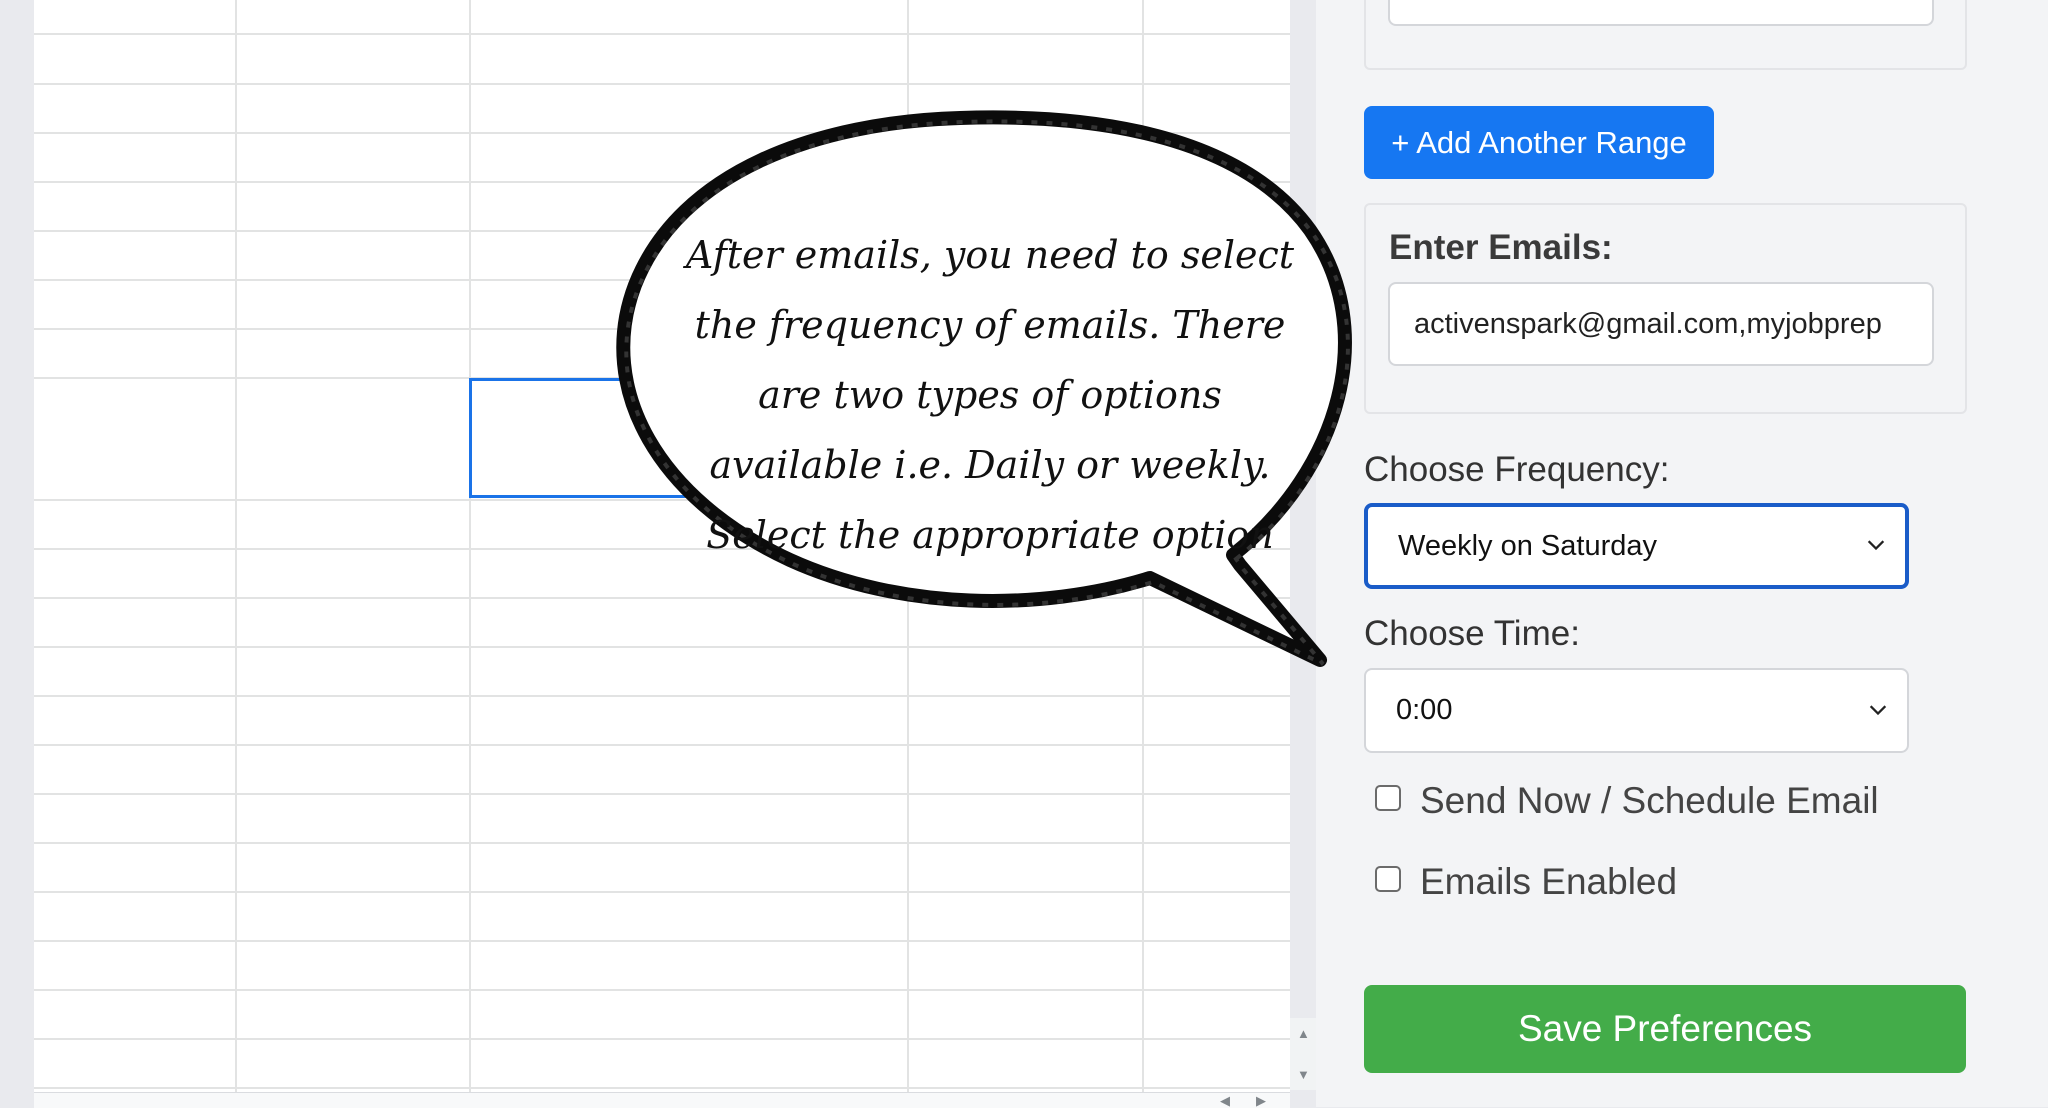  I want to click on save-preferences-label: Save Preferences, so click(1665, 1028).